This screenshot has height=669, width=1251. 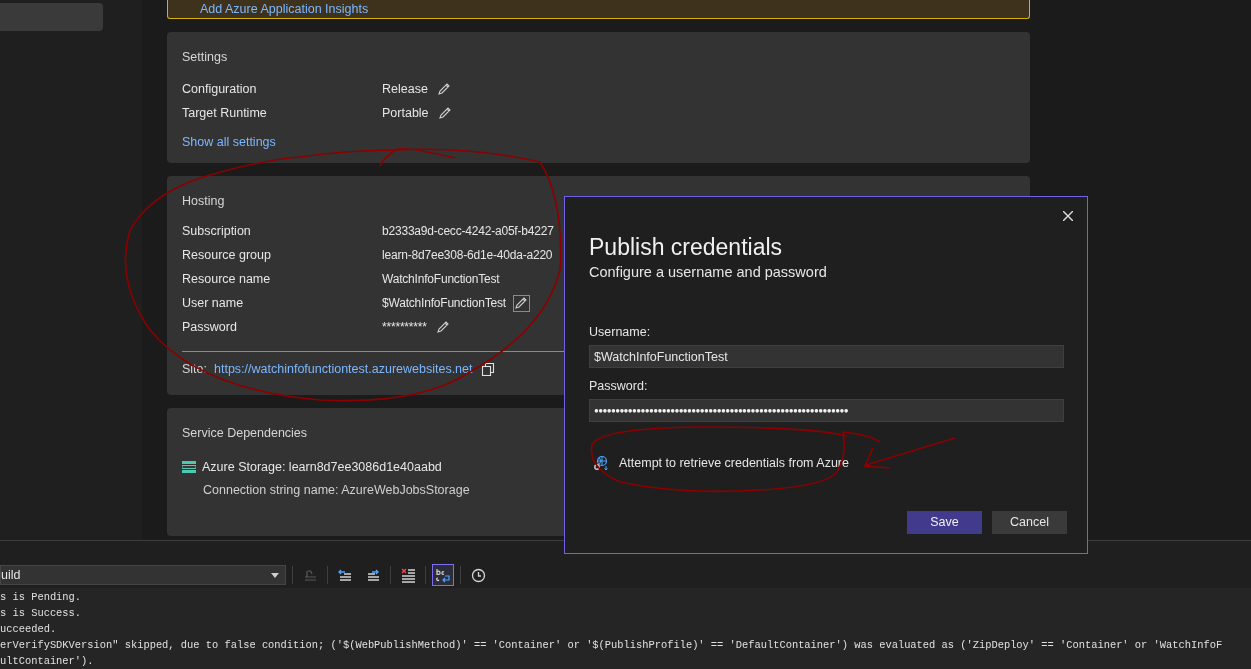 What do you see at coordinates (708, 272) in the screenshot?
I see `dialog-subtitle: Configure a username and password` at bounding box center [708, 272].